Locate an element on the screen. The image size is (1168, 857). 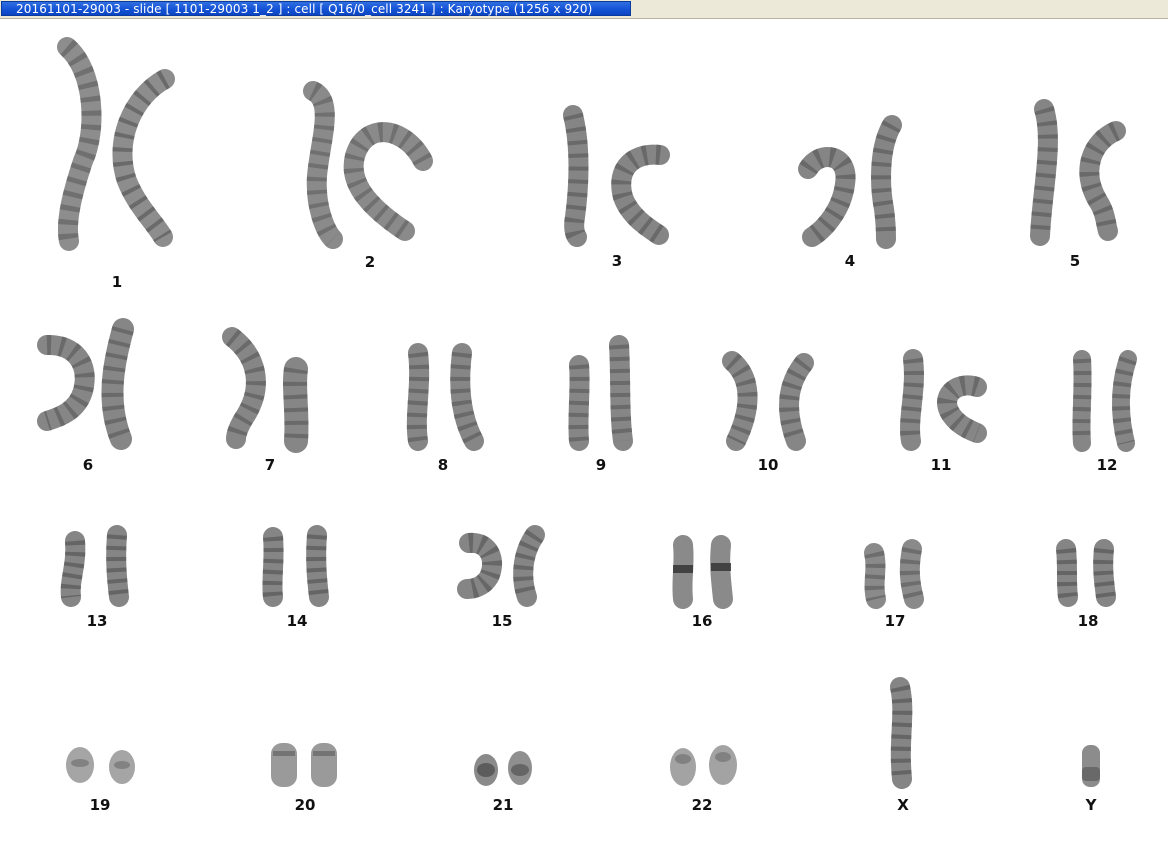
chromosome-pair-15-image is located at coordinates (501, 566).